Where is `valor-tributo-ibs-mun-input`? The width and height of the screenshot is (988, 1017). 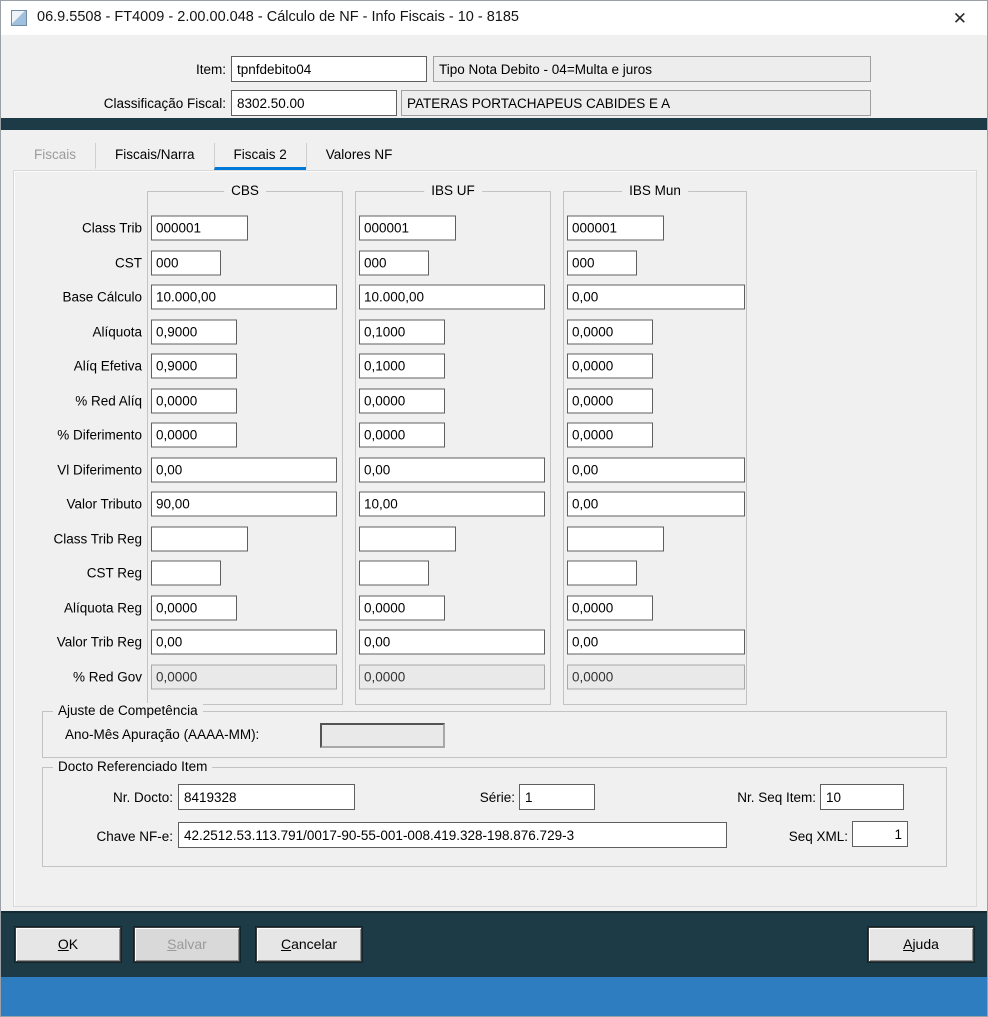 valor-tributo-ibs-mun-input is located at coordinates (656, 504).